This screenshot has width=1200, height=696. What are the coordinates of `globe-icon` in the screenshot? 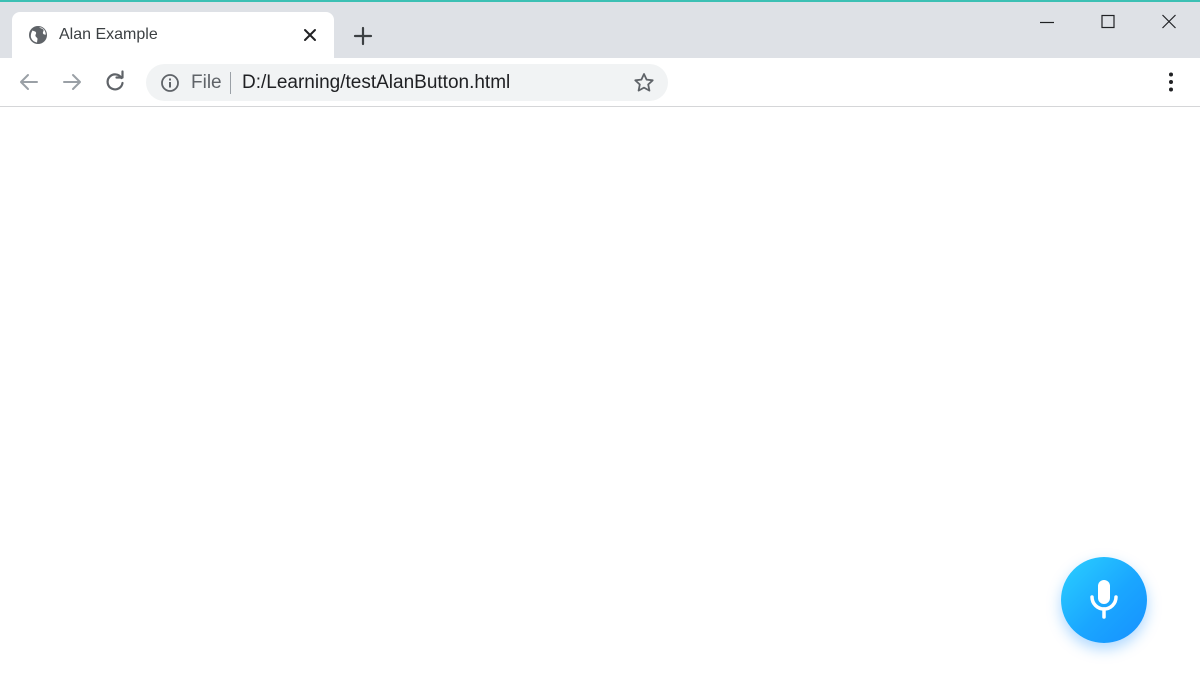 It's located at (38, 35).